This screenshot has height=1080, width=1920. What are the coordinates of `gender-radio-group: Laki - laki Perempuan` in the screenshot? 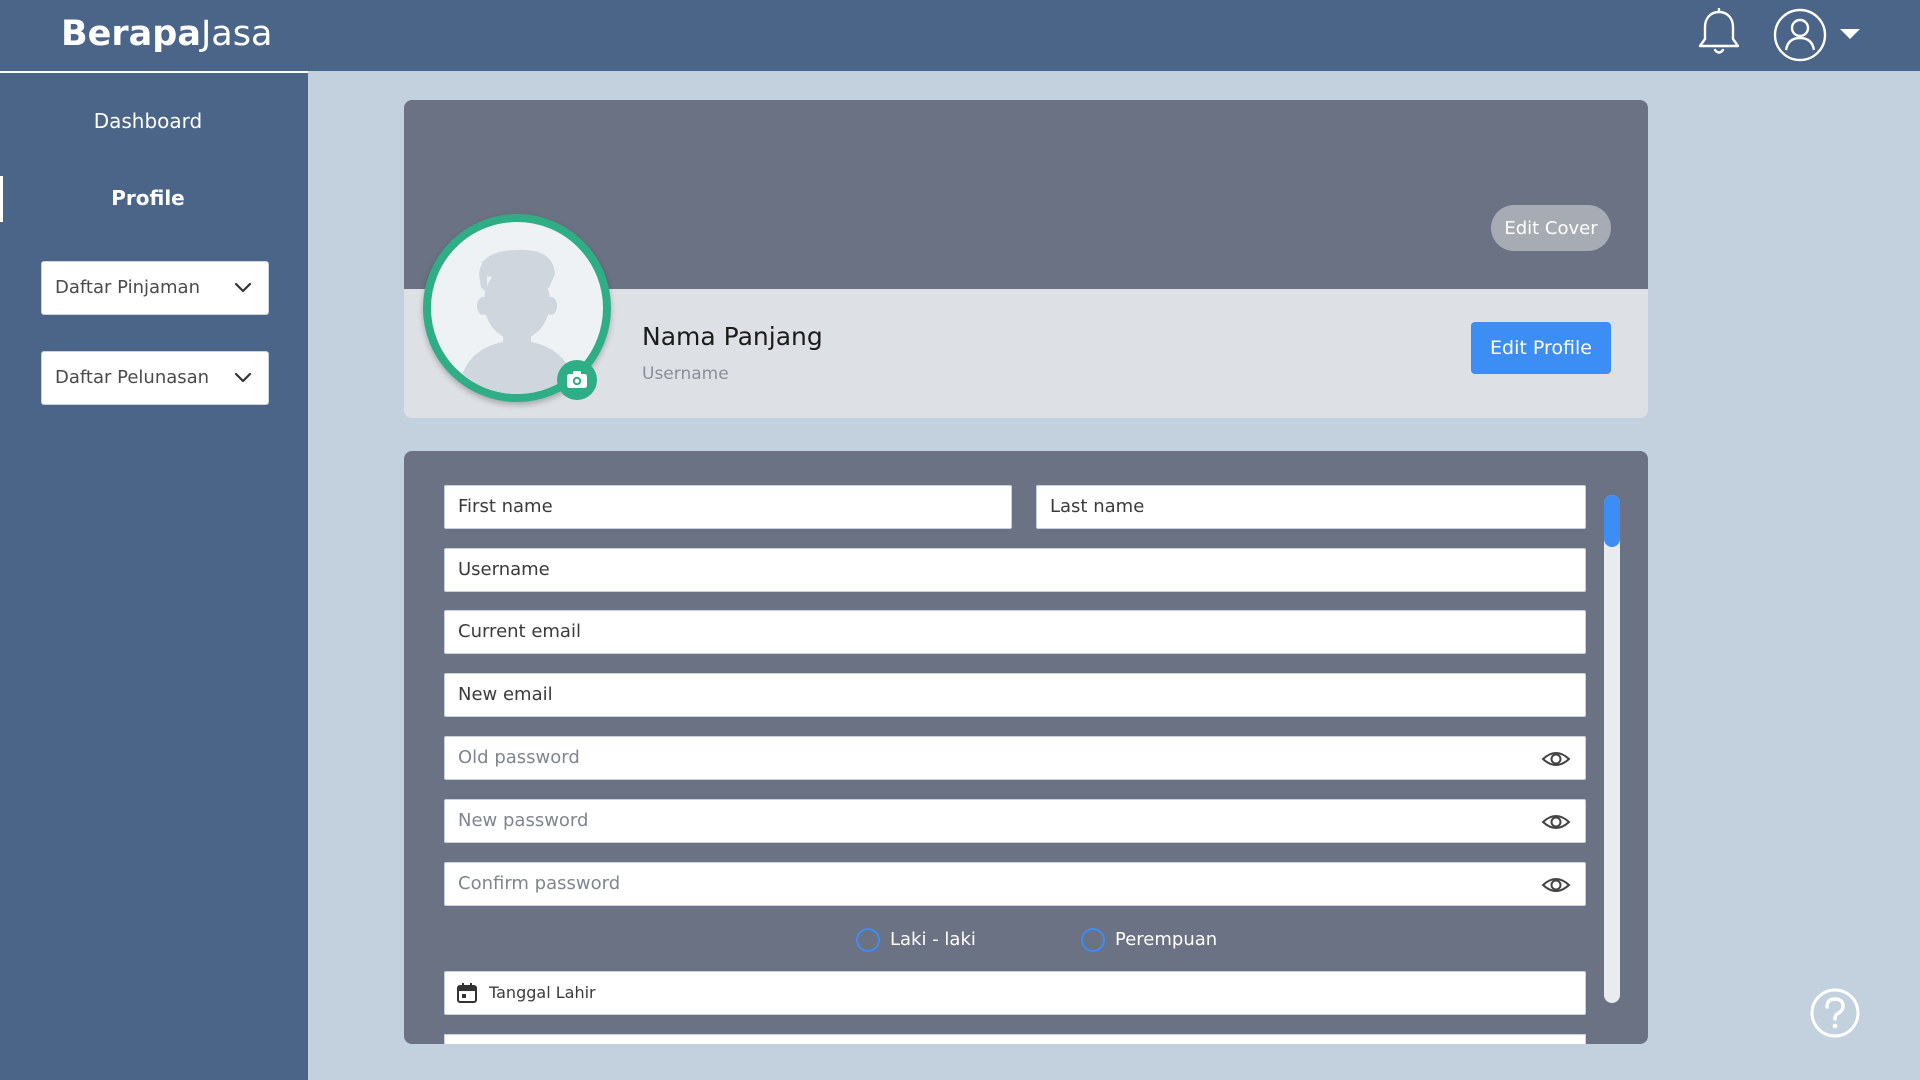 It's located at (1026, 940).